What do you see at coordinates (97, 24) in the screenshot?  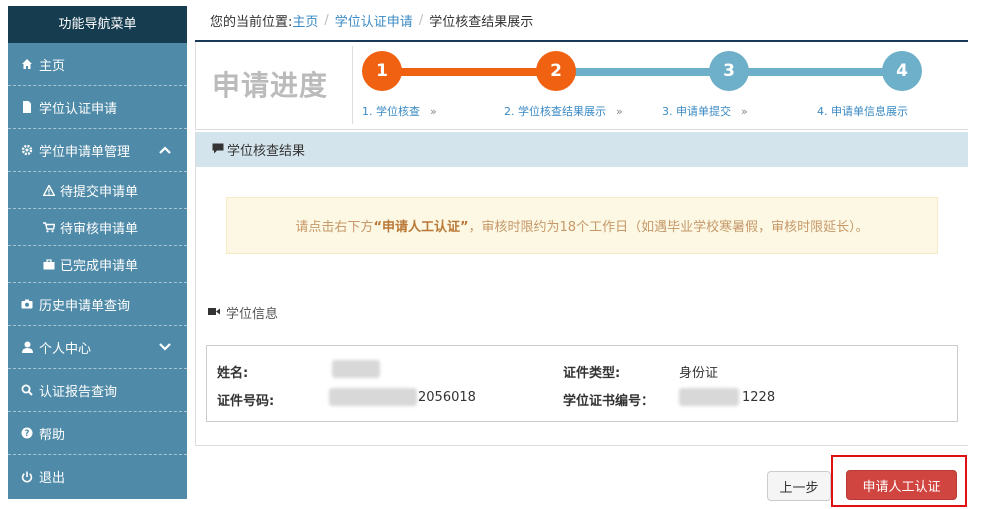 I see `sidebar-title: 功能导航菜单` at bounding box center [97, 24].